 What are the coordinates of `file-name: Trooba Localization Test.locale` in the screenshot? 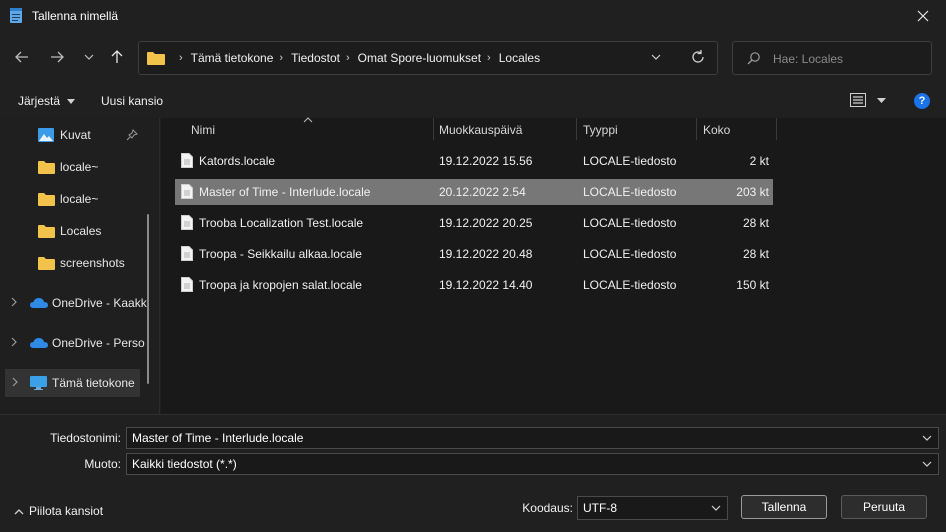 It's located at (281, 223).